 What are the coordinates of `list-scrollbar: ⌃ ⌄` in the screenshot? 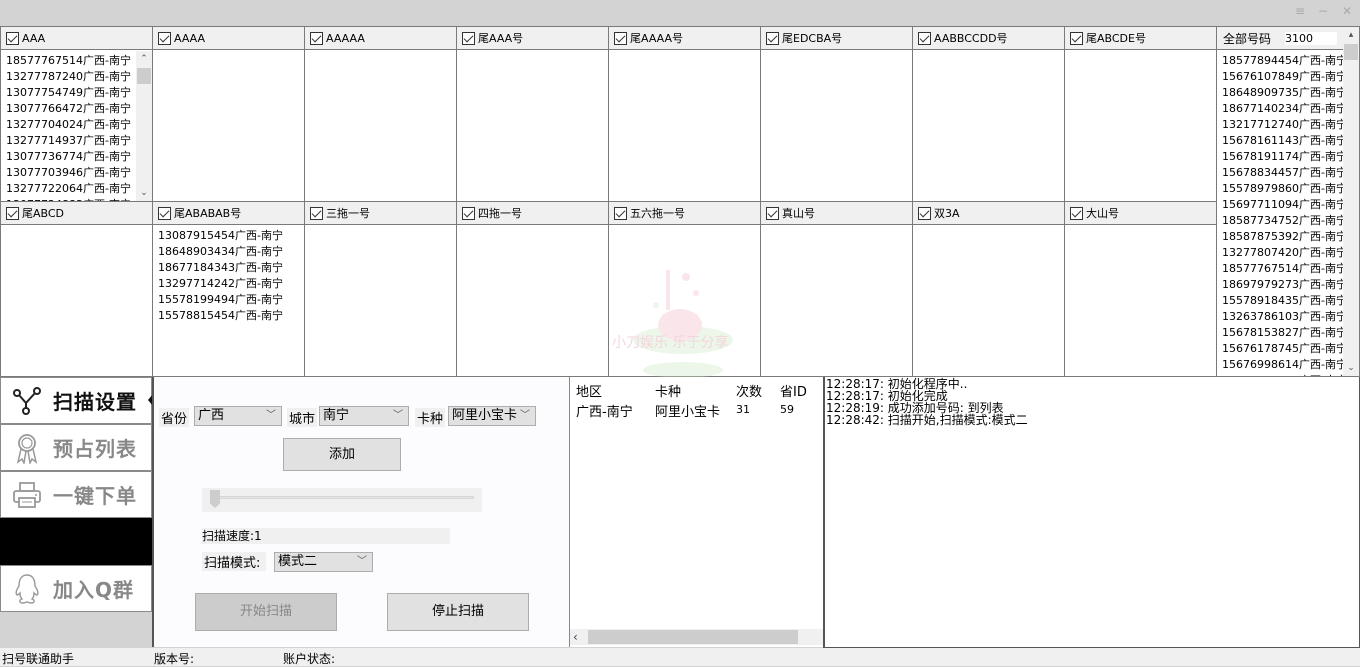 It's located at (144, 126).